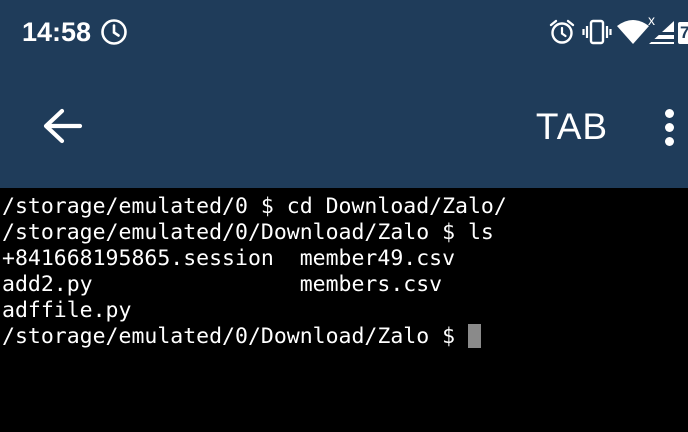 This screenshot has width=688, height=432. Describe the element at coordinates (229, 258) in the screenshot. I see `terminal-line: +841668195865.session member49.csv` at that location.